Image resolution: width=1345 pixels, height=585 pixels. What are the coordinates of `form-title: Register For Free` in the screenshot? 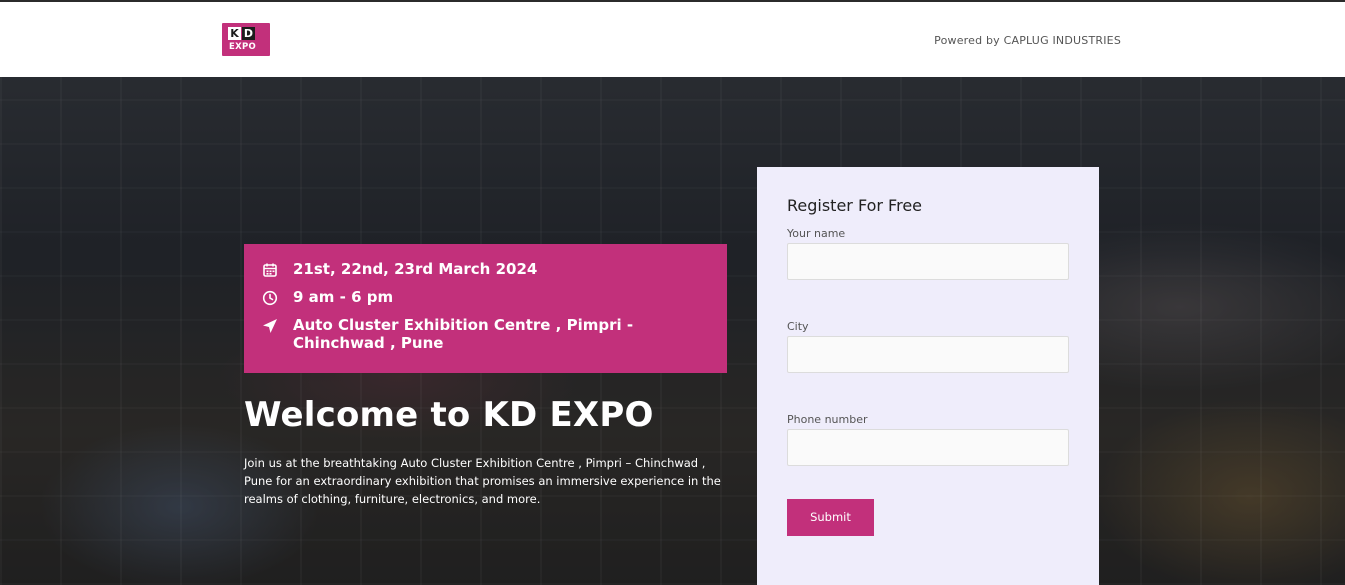 It's located at (854, 205).